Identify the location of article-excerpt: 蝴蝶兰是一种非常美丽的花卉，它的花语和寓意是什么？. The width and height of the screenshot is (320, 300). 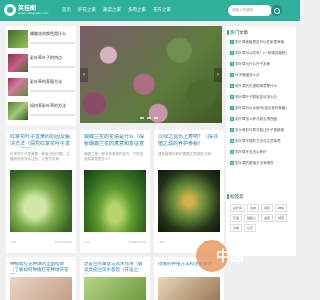
(114, 156).